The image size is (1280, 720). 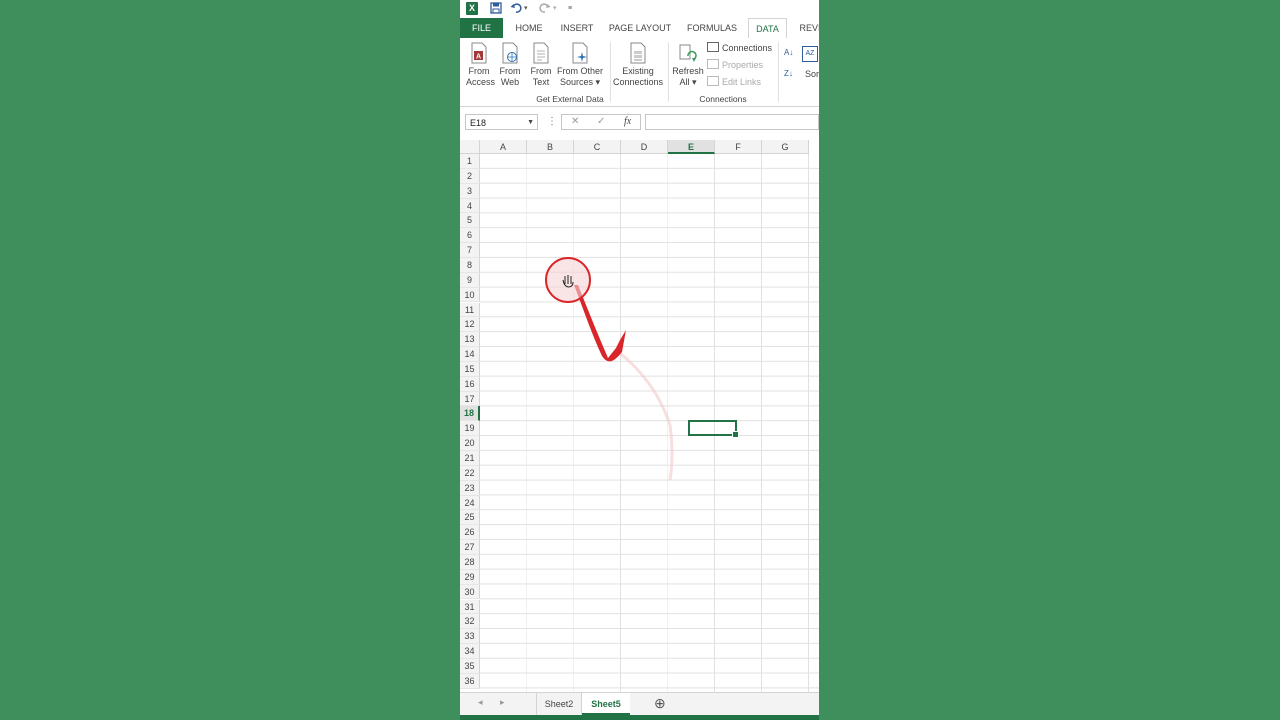 What do you see at coordinates (478, 57) in the screenshot?
I see `svg-text: A` at bounding box center [478, 57].